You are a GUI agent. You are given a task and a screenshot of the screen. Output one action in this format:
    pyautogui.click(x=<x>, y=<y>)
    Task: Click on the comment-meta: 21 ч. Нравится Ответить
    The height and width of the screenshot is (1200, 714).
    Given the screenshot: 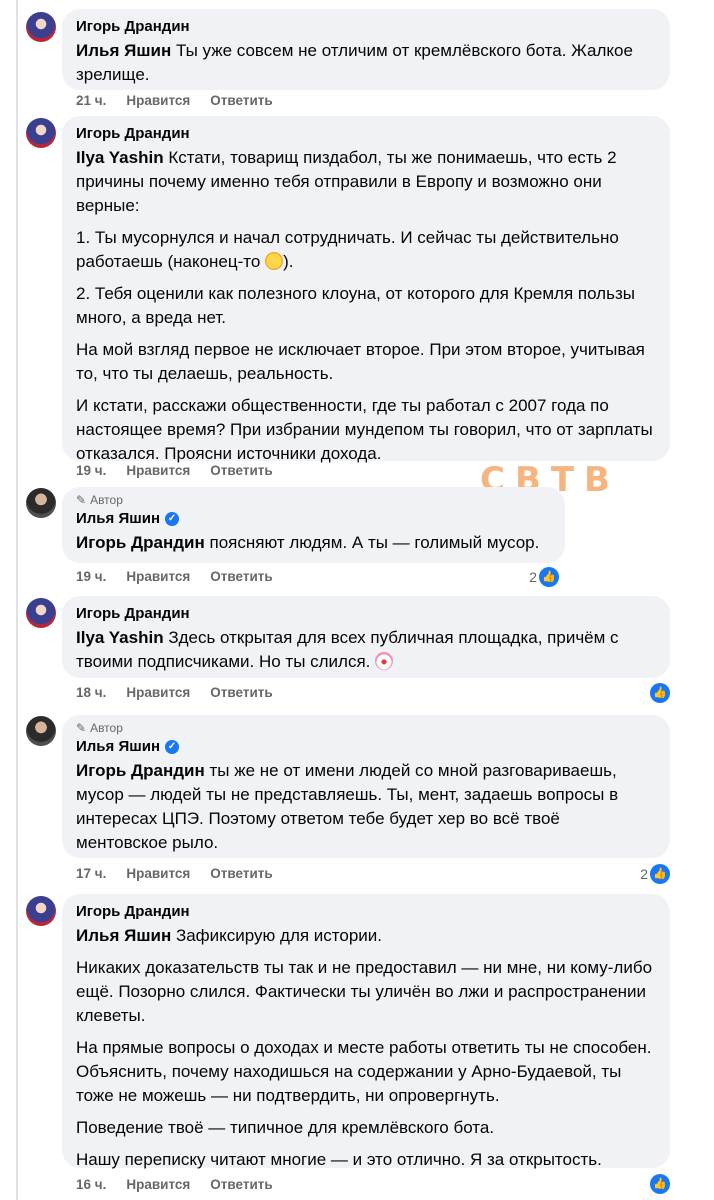 What is the action you would take?
    pyautogui.click(x=174, y=100)
    